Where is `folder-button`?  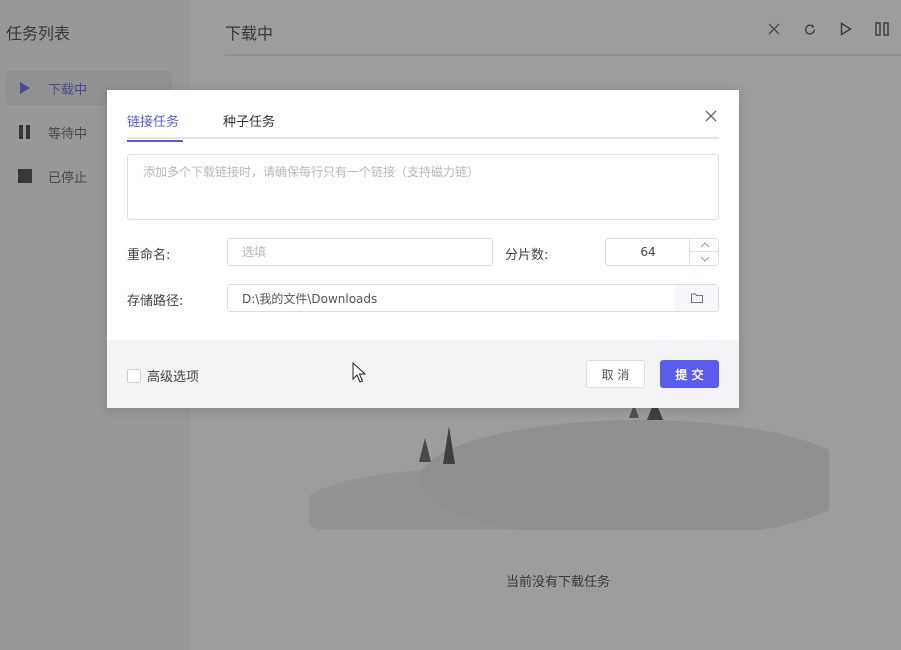 folder-button is located at coordinates (697, 298).